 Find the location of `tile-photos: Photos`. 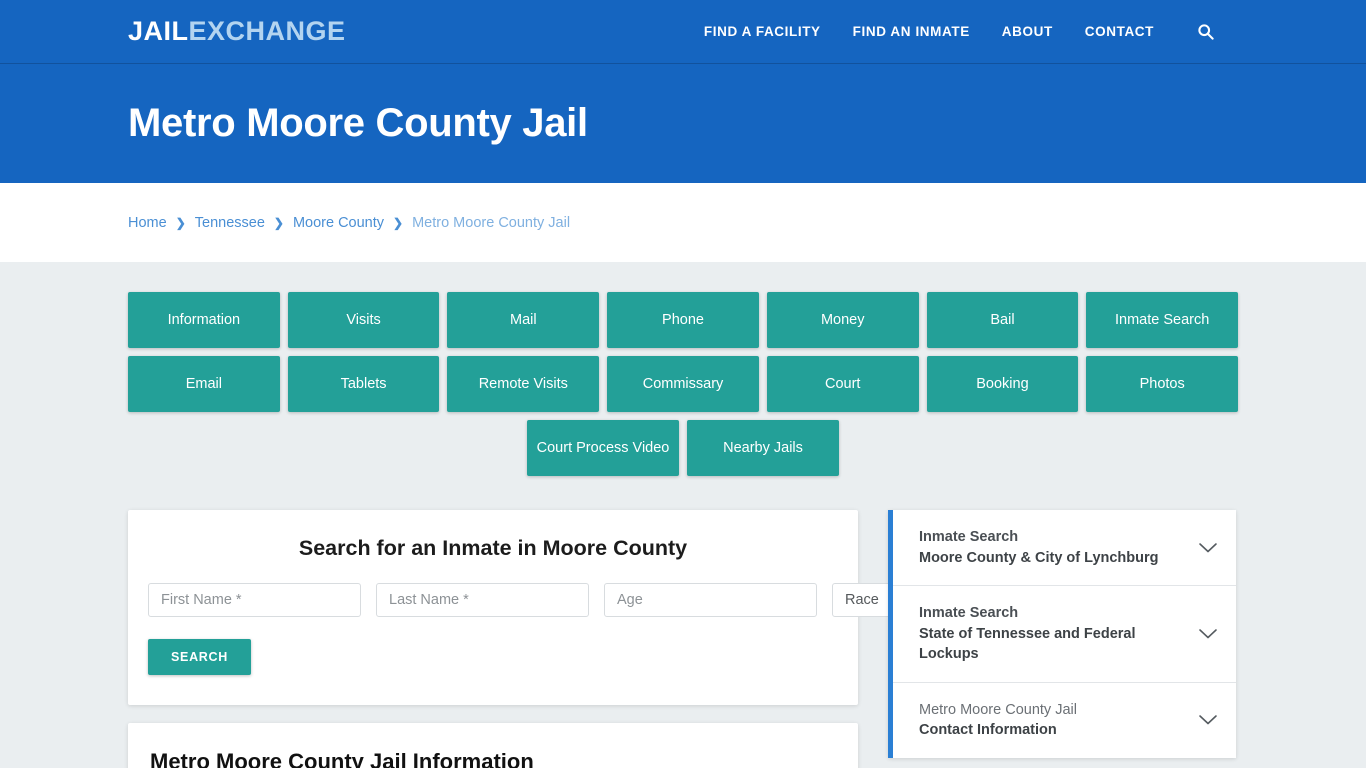

tile-photos: Photos is located at coordinates (1162, 384).